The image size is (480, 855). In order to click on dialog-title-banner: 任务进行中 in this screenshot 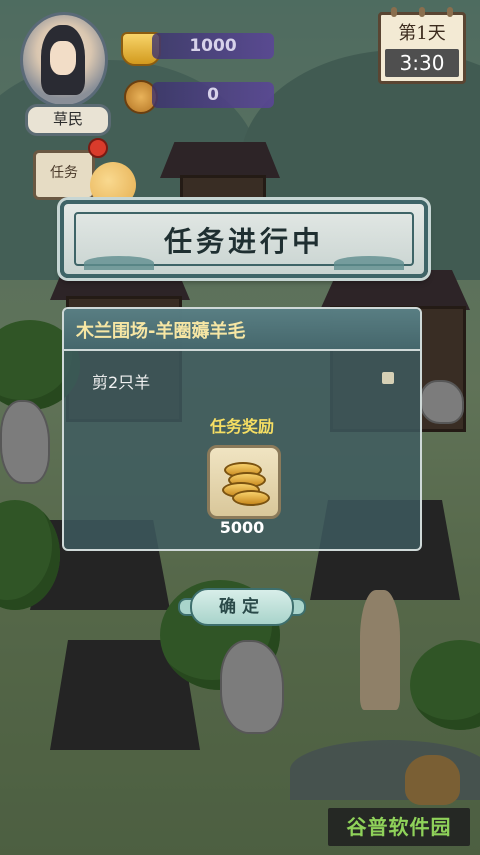, I will do `click(244, 239)`.